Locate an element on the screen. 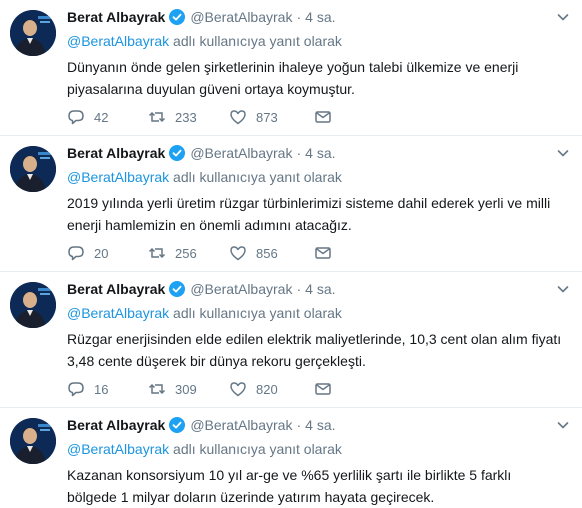 Image resolution: width=582 pixels, height=508 pixels. like-count: 873 is located at coordinates (267, 117).